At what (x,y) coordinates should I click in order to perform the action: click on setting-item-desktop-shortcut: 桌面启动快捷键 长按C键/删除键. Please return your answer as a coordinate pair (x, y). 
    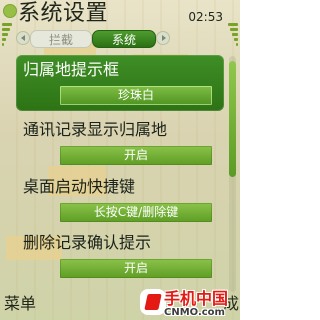
    Looking at the image, I should click on (120, 200).